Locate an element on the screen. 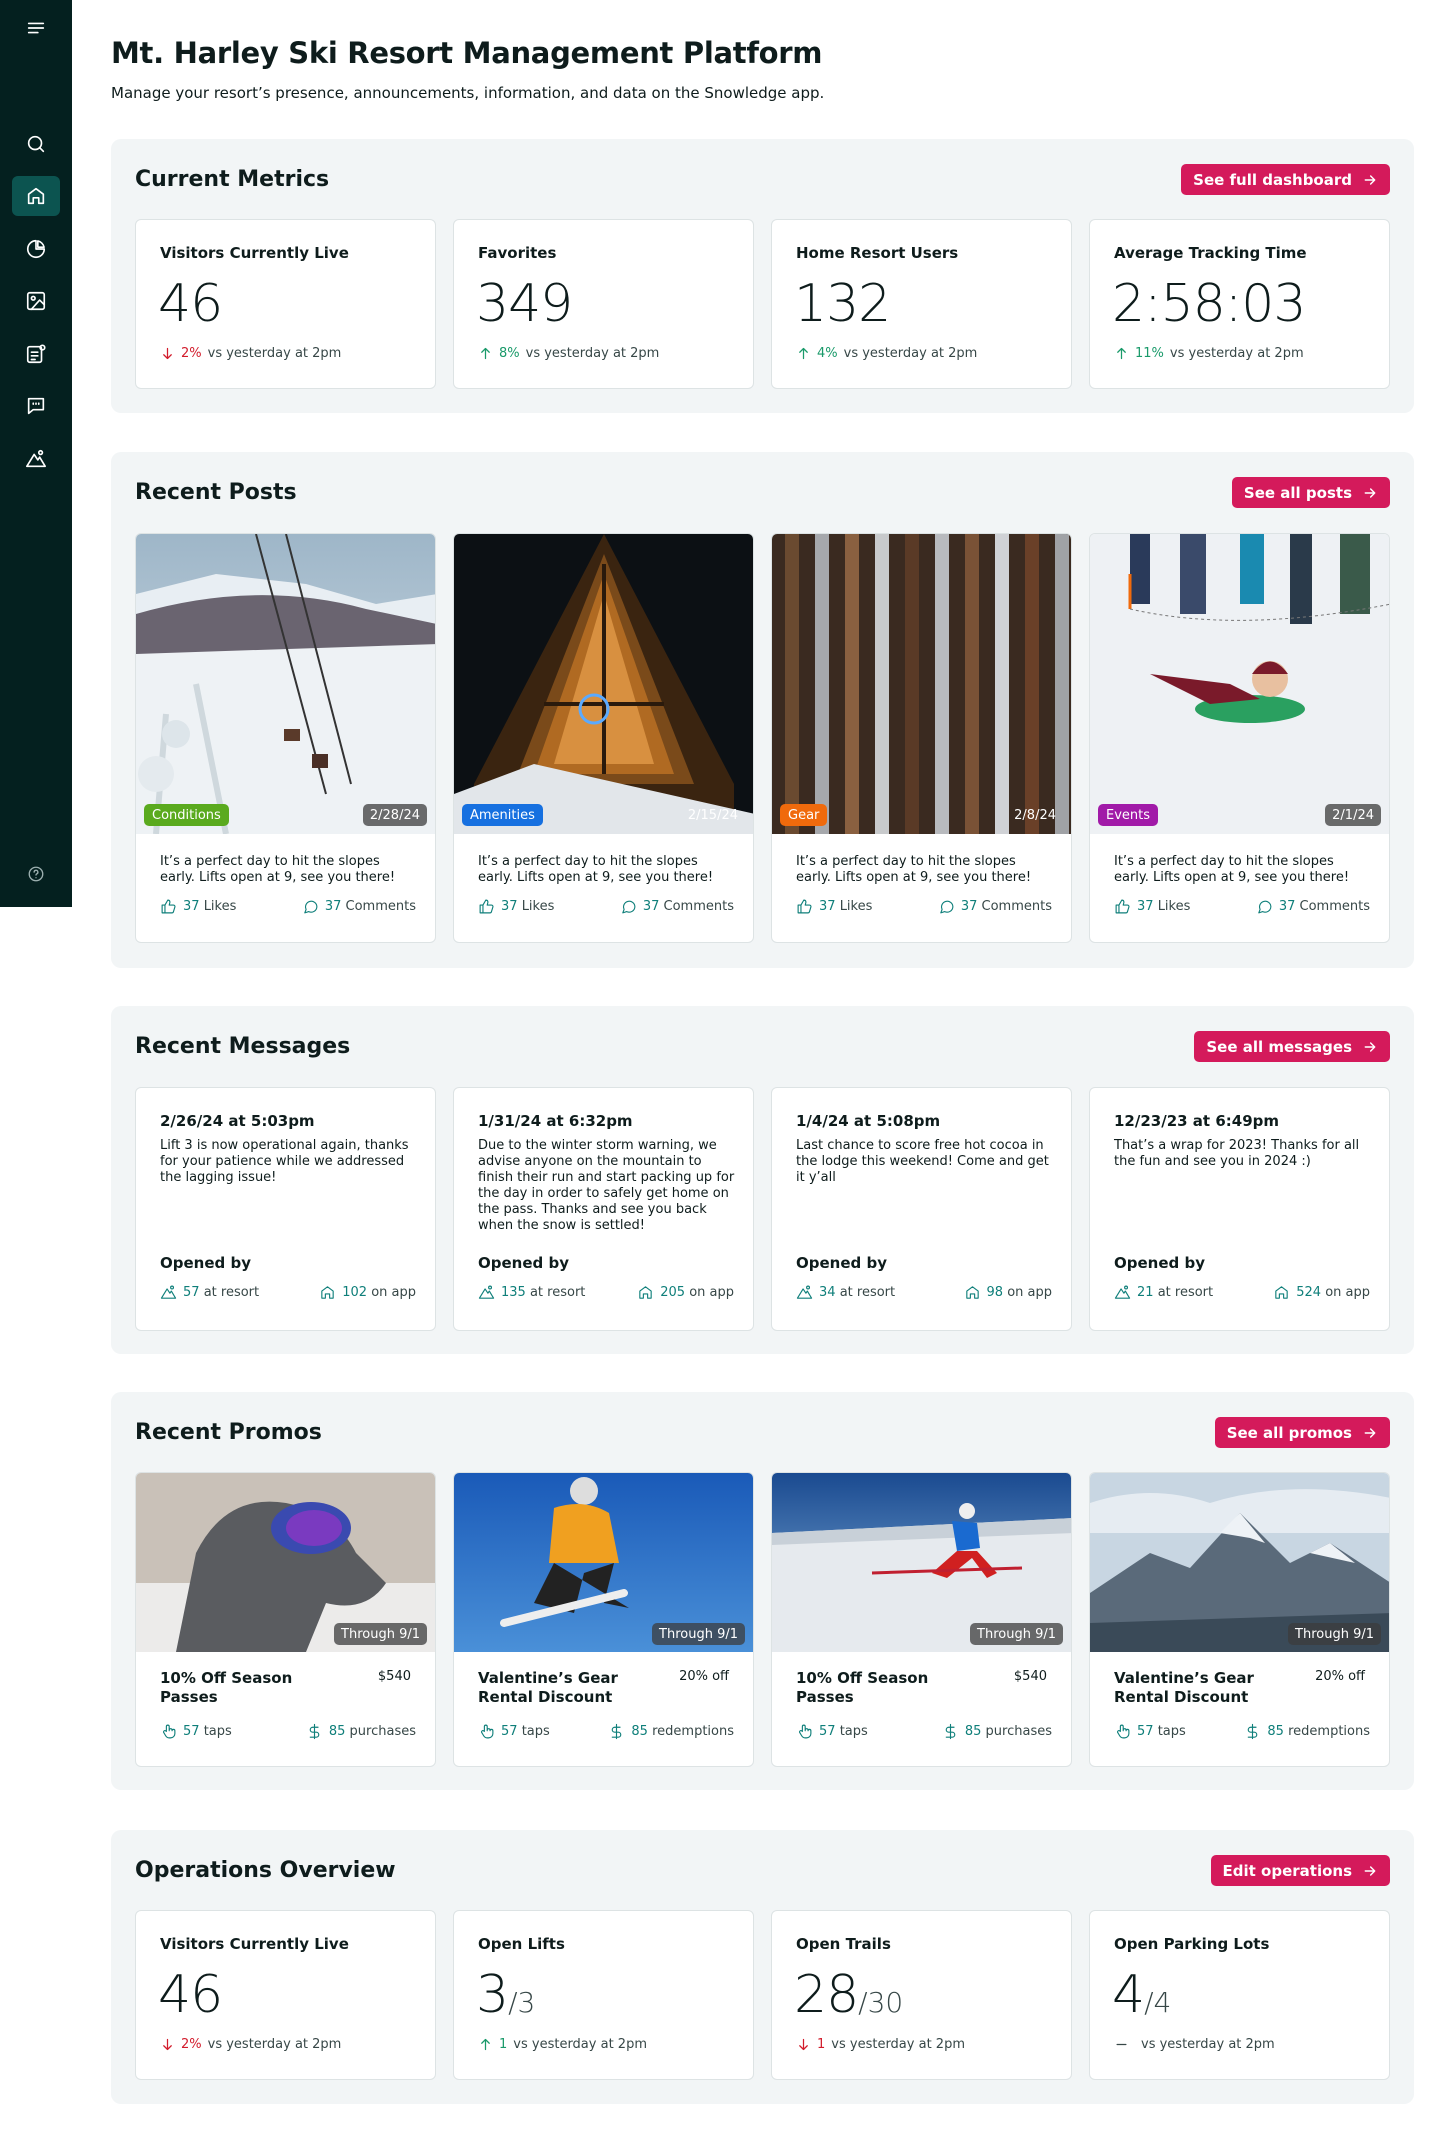 This screenshot has width=1440, height=2129. operations-card: Open Trails 28/30 1 vs yesterday at 2pm is located at coordinates (921, 1995).